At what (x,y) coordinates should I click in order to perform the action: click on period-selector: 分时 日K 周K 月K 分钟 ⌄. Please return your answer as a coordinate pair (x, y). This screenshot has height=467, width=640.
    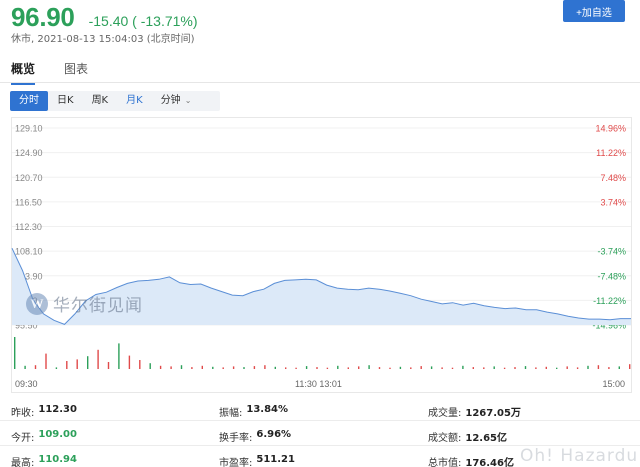
    Looking at the image, I should click on (115, 101).